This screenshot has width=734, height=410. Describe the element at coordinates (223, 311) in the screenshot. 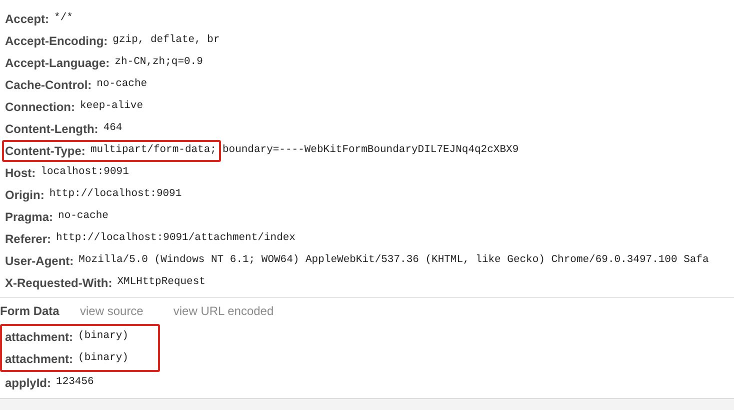

I see `view-link: view URL encoded` at that location.